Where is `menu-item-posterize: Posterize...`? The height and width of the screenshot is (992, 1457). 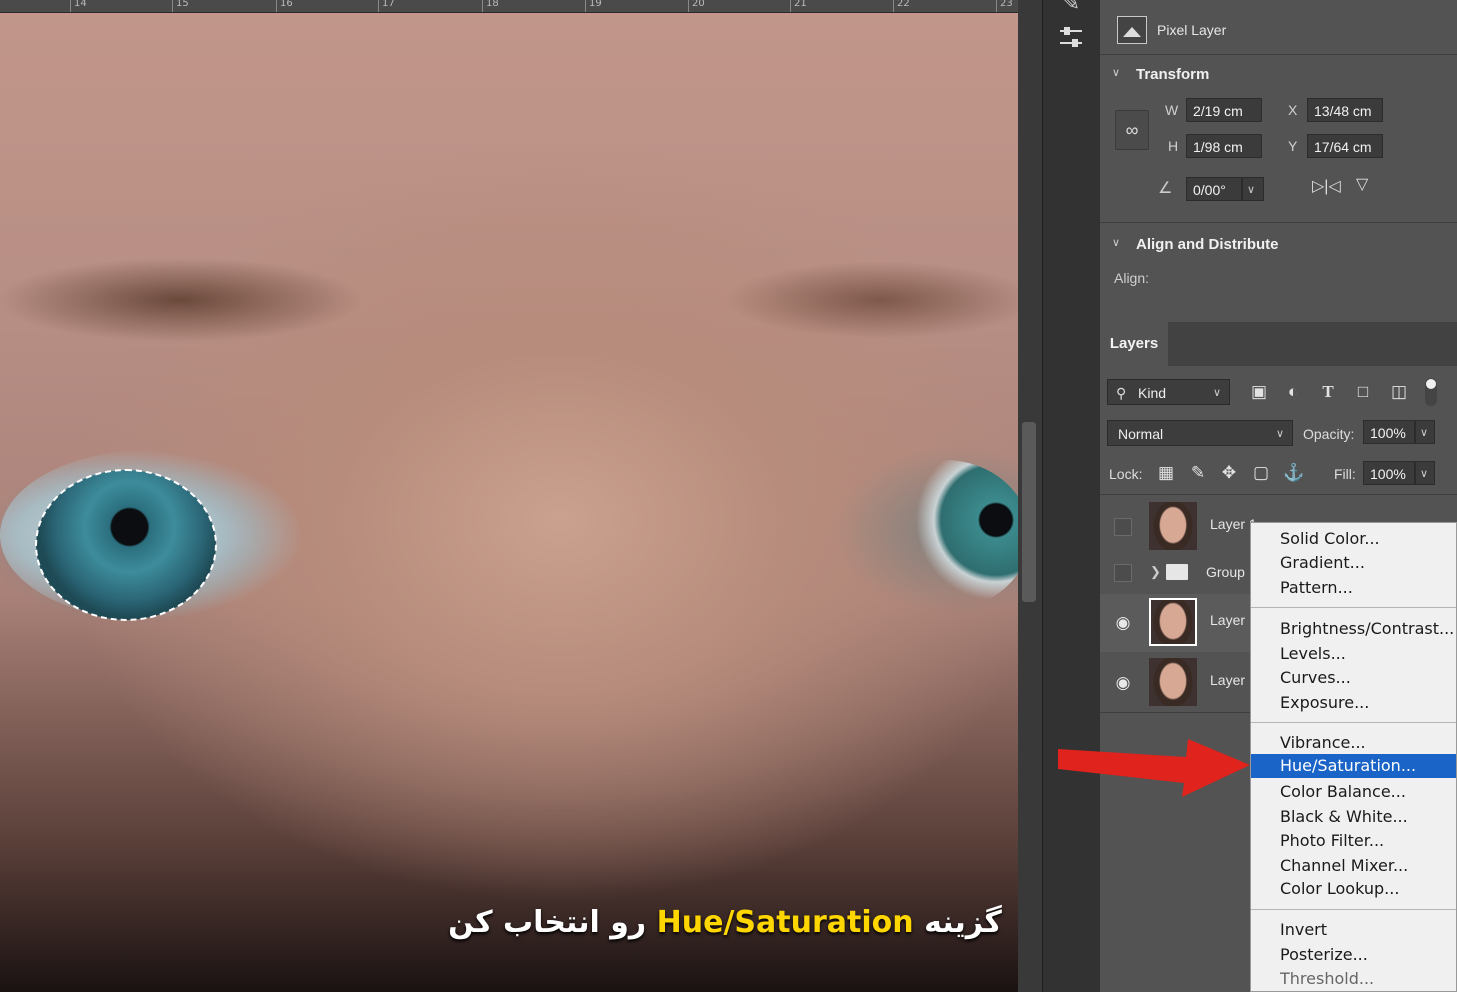
menu-item-posterize: Posterize... is located at coordinates (1353, 955).